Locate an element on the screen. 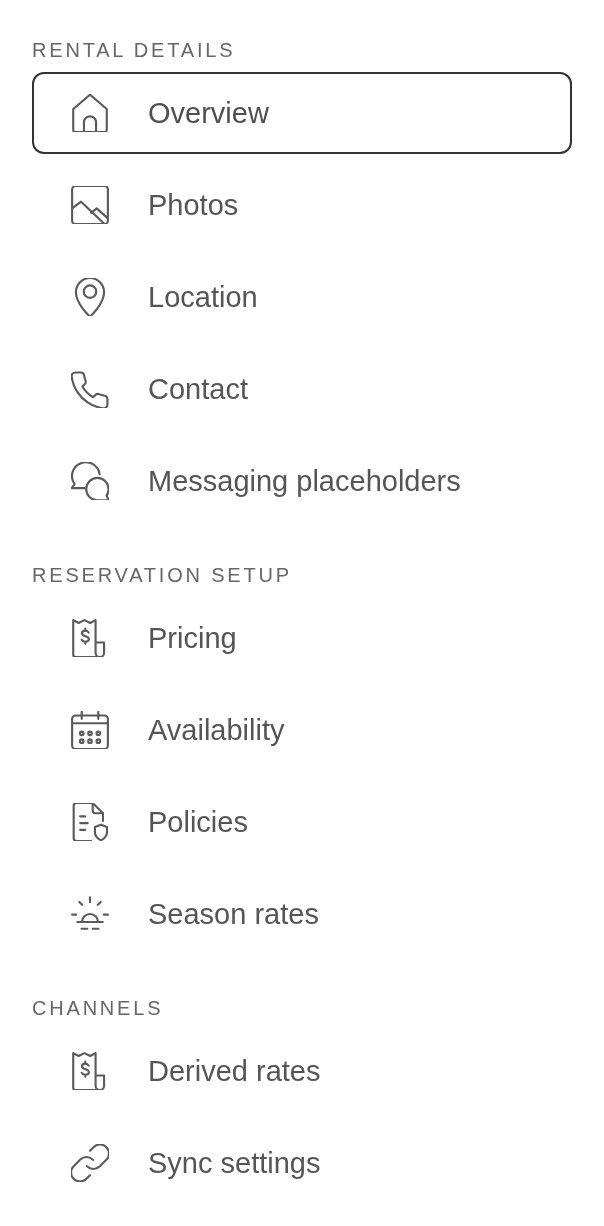 The image size is (604, 1226). nav-item: Policies is located at coordinates (302, 822).